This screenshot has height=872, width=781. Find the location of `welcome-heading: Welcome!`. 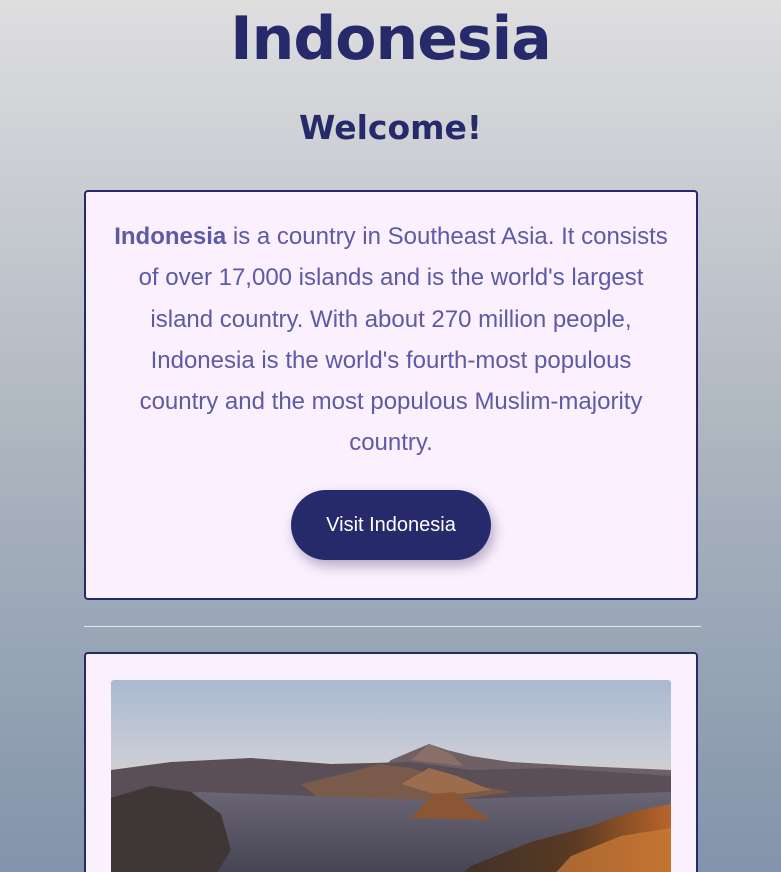

welcome-heading: Welcome! is located at coordinates (390, 127).